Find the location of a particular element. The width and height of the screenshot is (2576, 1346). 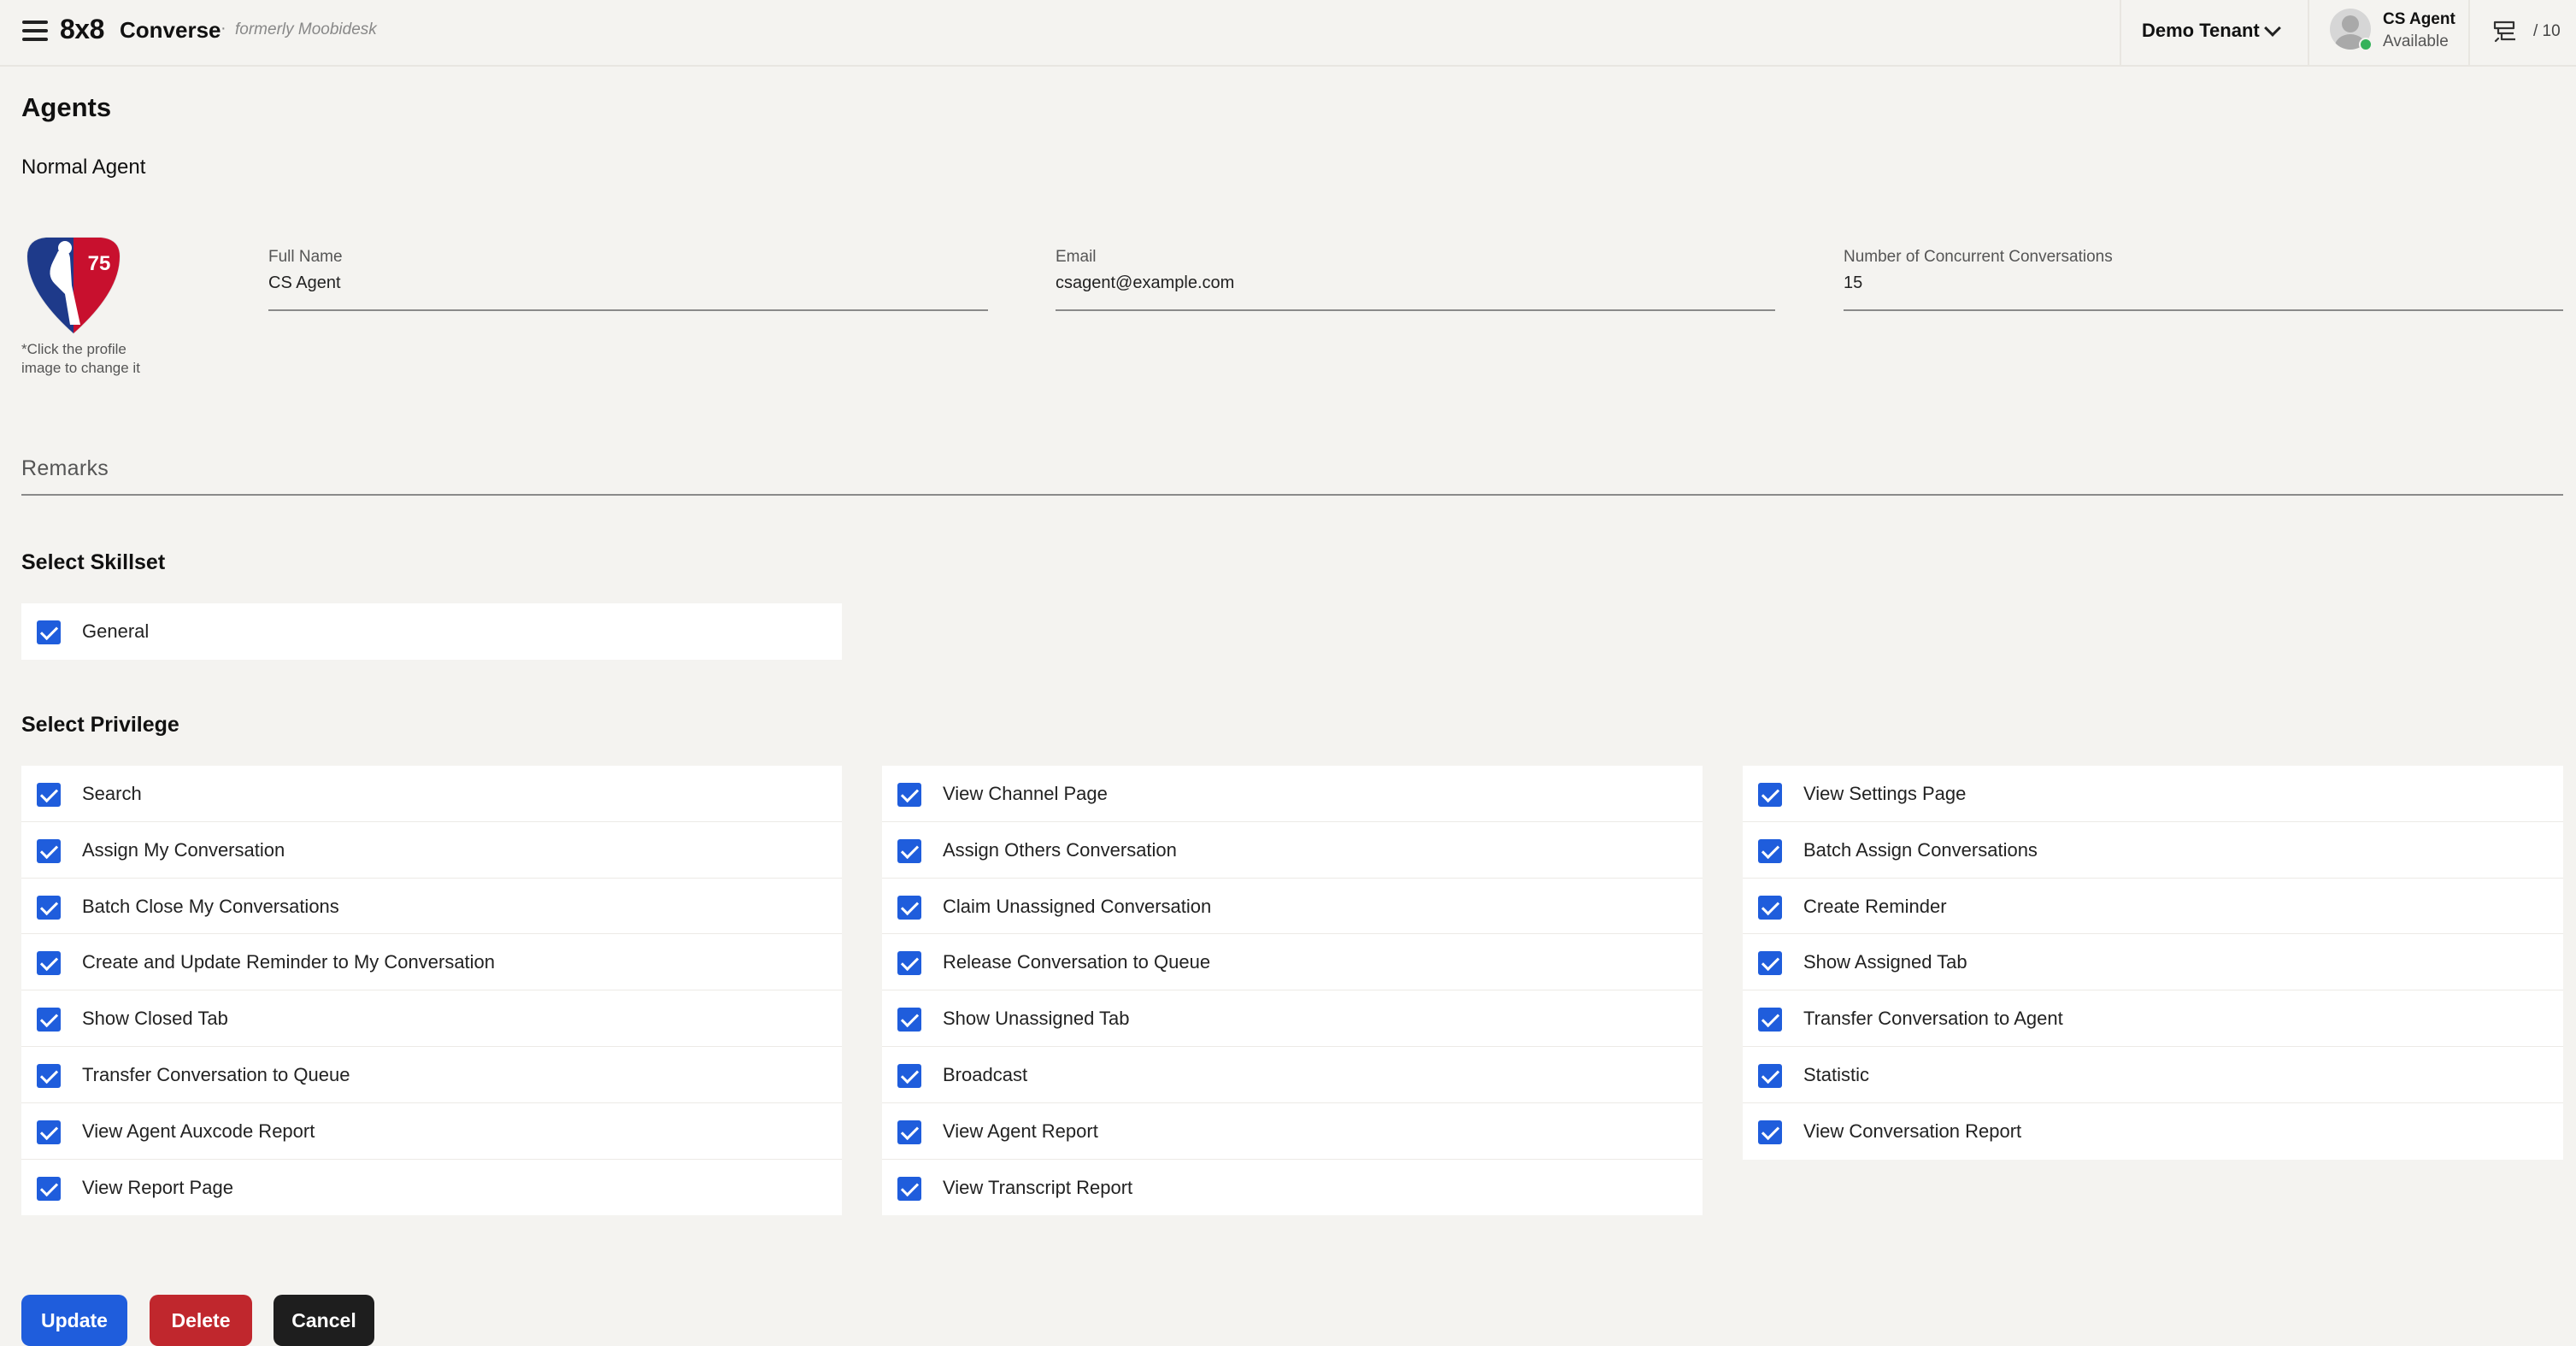

privilege-item: View Transcript Report is located at coordinates (1292, 1188).